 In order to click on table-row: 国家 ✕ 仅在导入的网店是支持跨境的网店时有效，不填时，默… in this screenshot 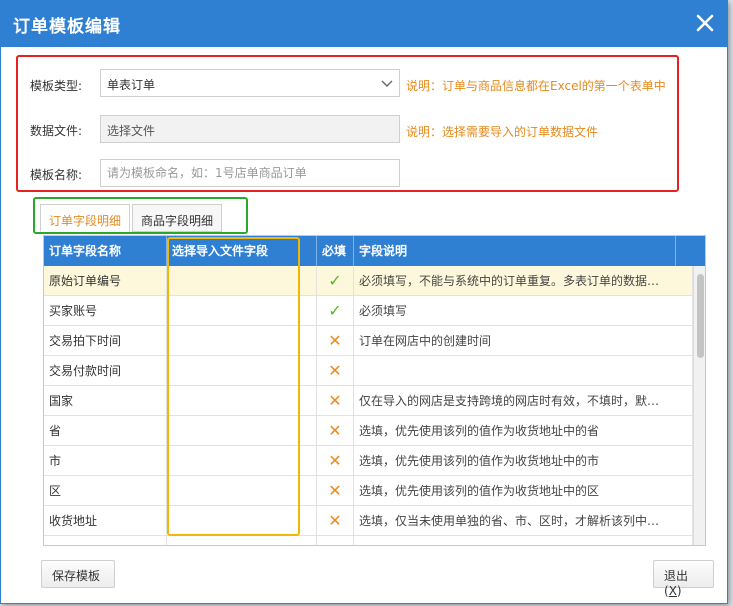, I will do `click(368, 401)`.